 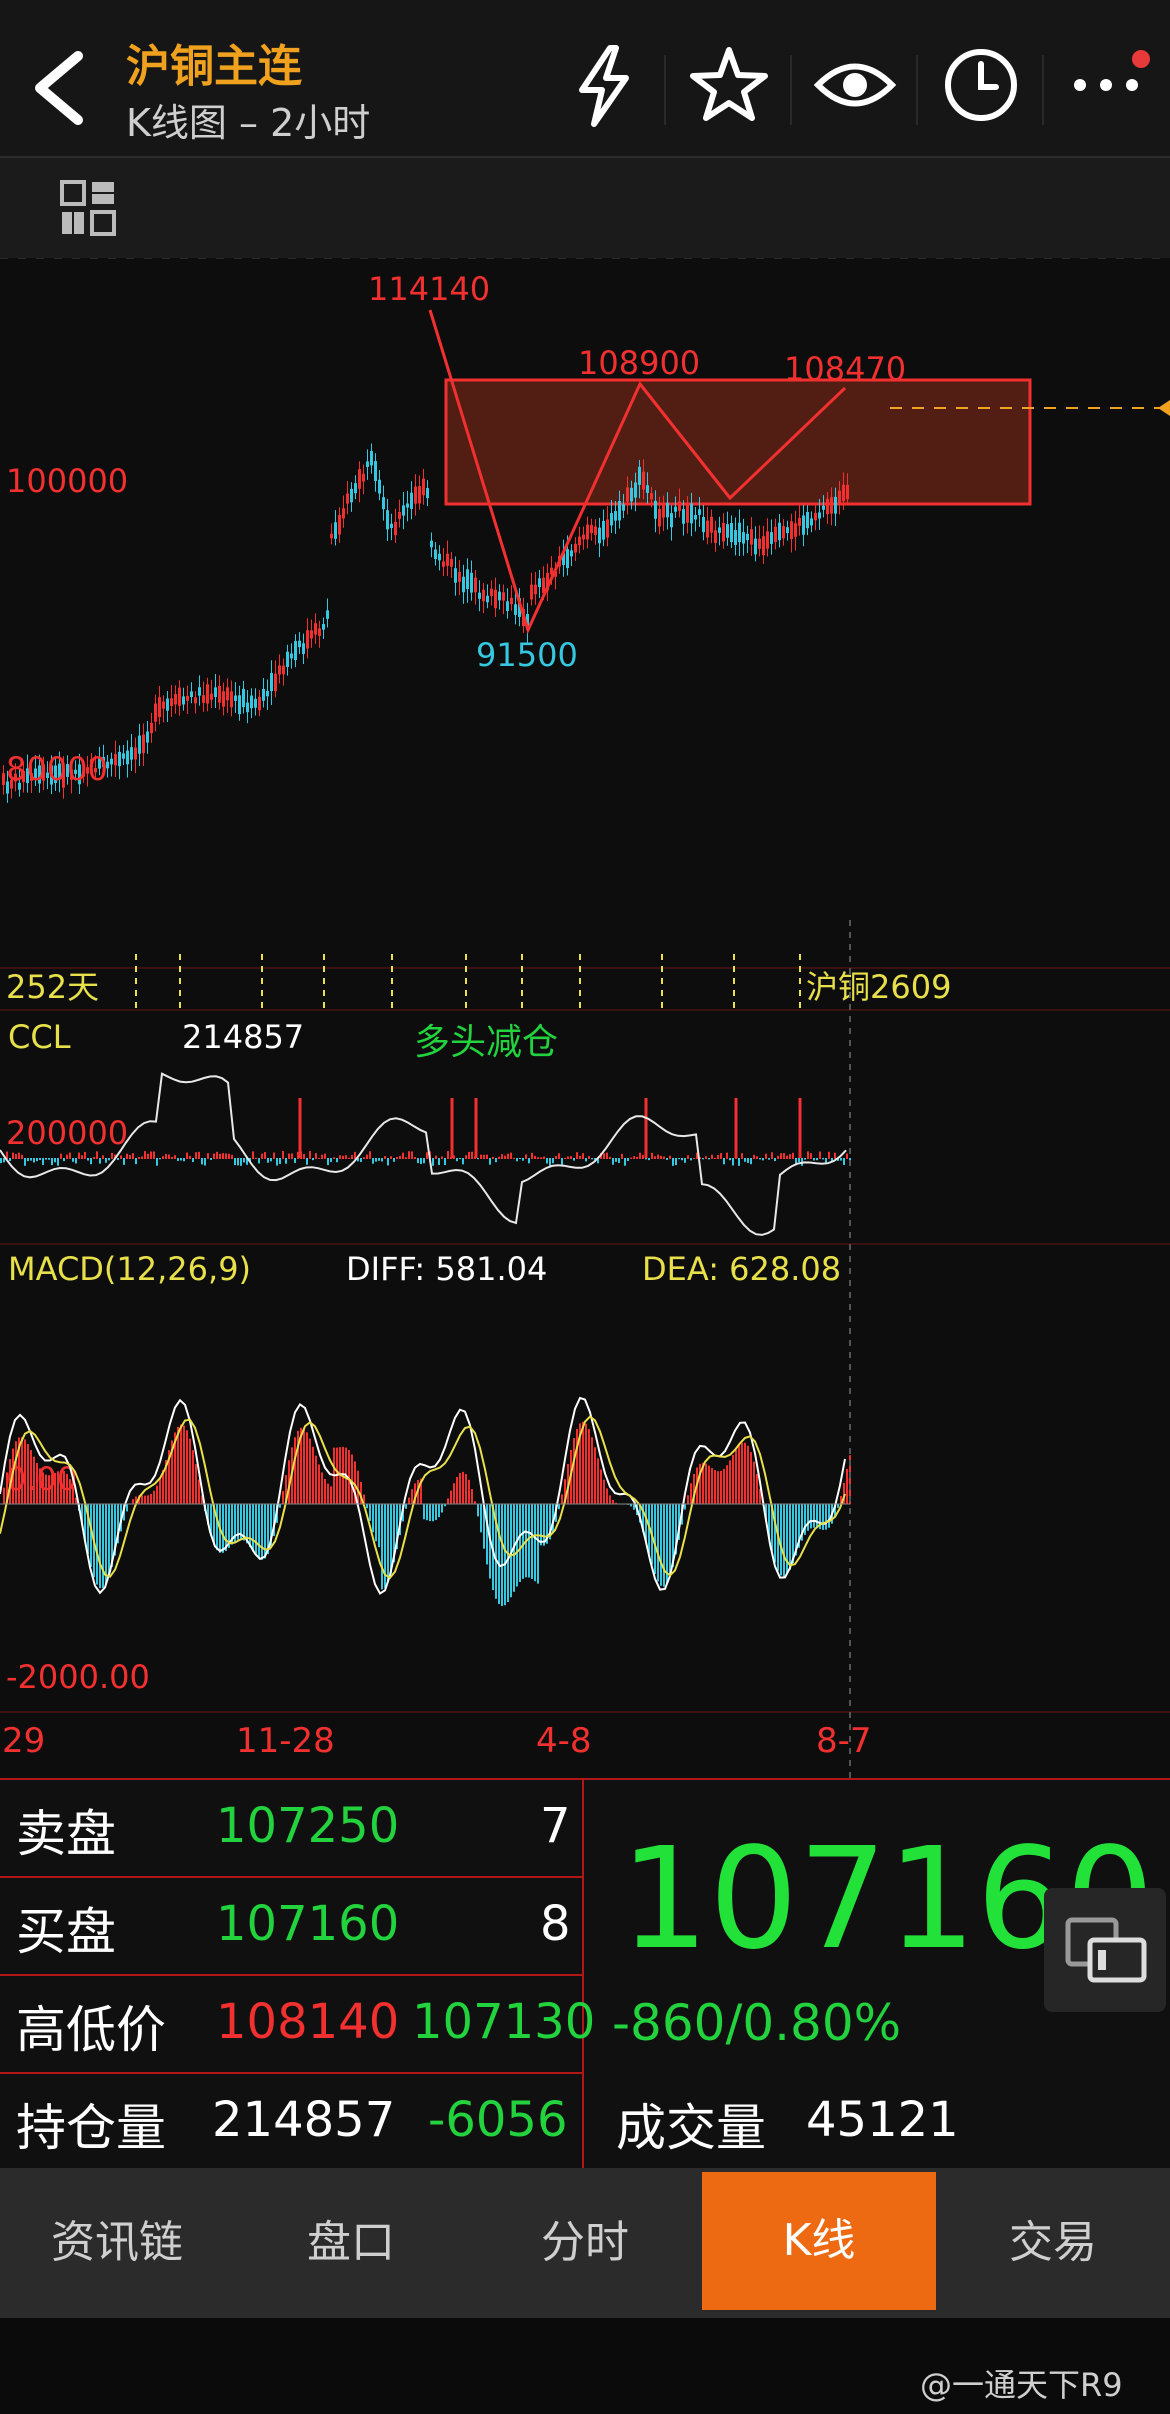 What do you see at coordinates (61, 88) in the screenshot?
I see `back-icon` at bounding box center [61, 88].